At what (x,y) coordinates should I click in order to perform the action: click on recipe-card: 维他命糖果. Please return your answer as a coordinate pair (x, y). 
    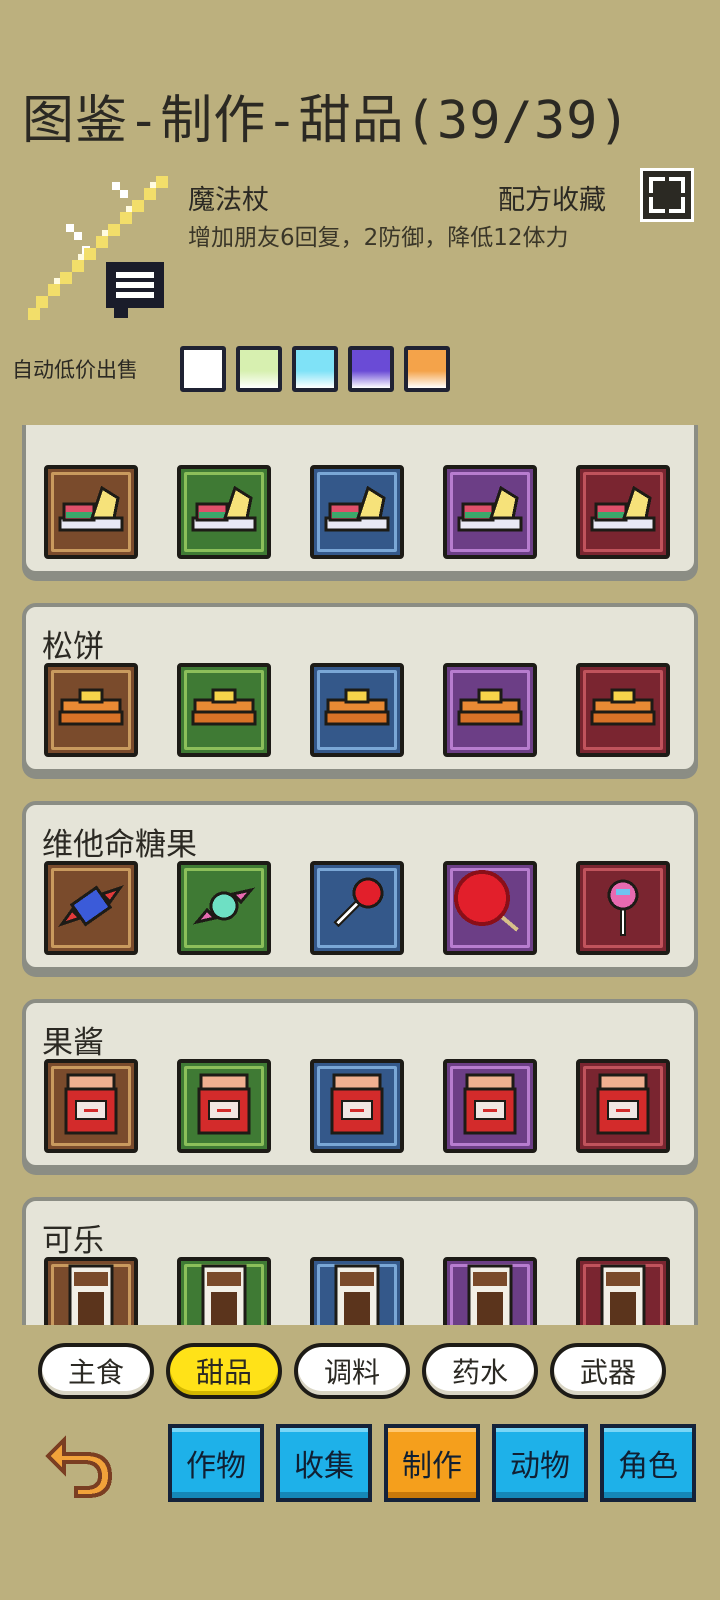
    Looking at the image, I should click on (360, 886).